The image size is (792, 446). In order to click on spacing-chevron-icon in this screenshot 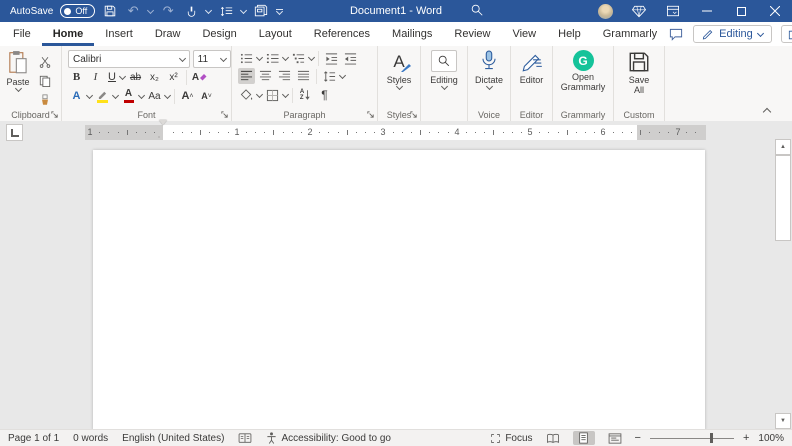, I will do `click(342, 75)`.